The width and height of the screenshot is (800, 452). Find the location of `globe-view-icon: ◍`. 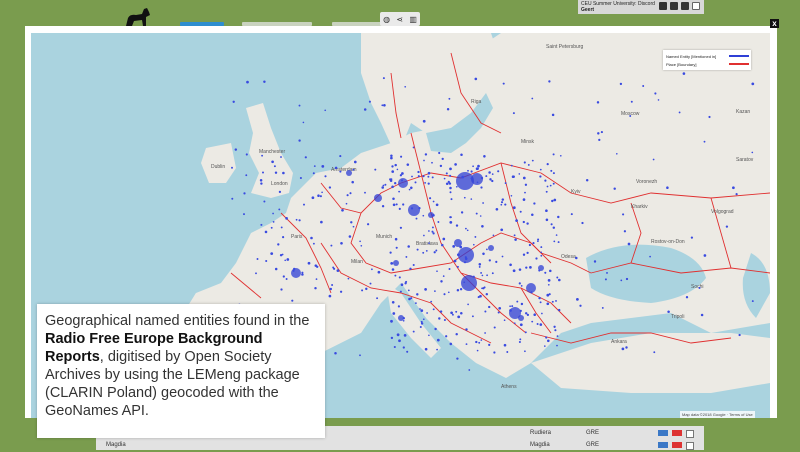

globe-view-icon: ◍ is located at coordinates (386, 19).